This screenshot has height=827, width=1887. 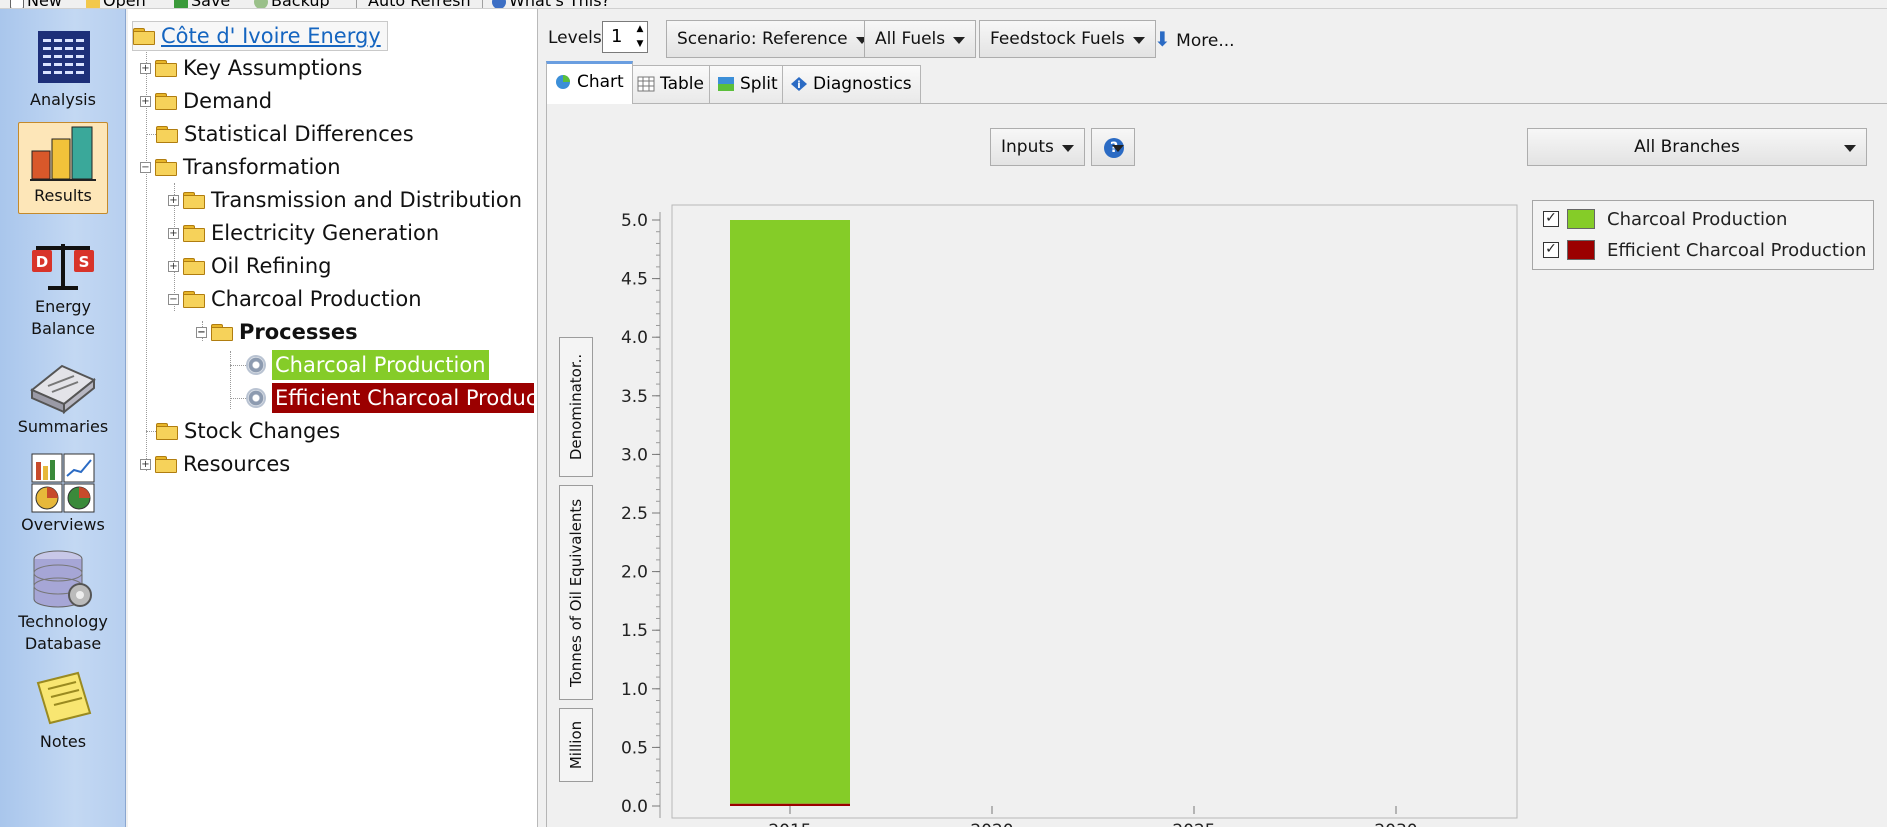 I want to click on spinner-arrows-icon: ▲ ▼, so click(x=640, y=37).